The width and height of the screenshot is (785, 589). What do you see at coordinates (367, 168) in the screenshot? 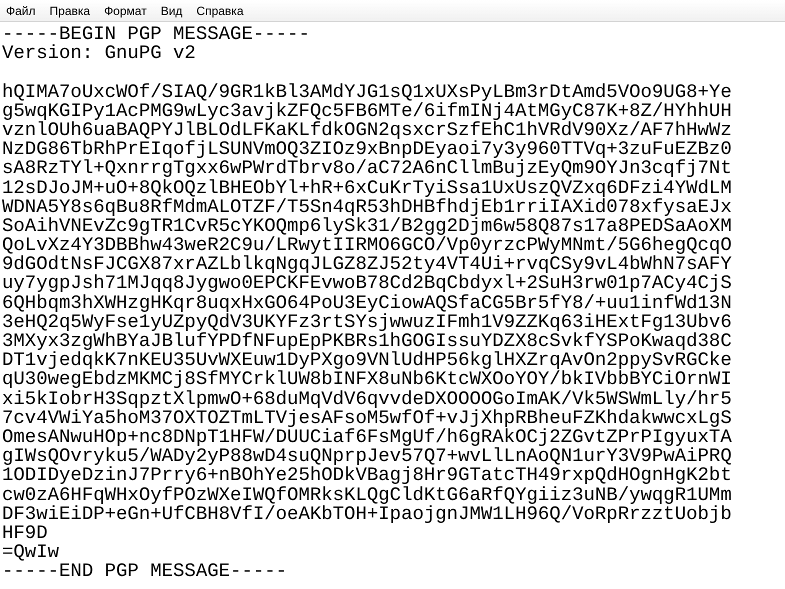
I see `text-line: sA8RzTYl+QxnrrgTgxx6wPWrdTbrv8o/aC72A6nCllmBujzEyQm9OYJn3cqfj7Nt` at bounding box center [367, 168].